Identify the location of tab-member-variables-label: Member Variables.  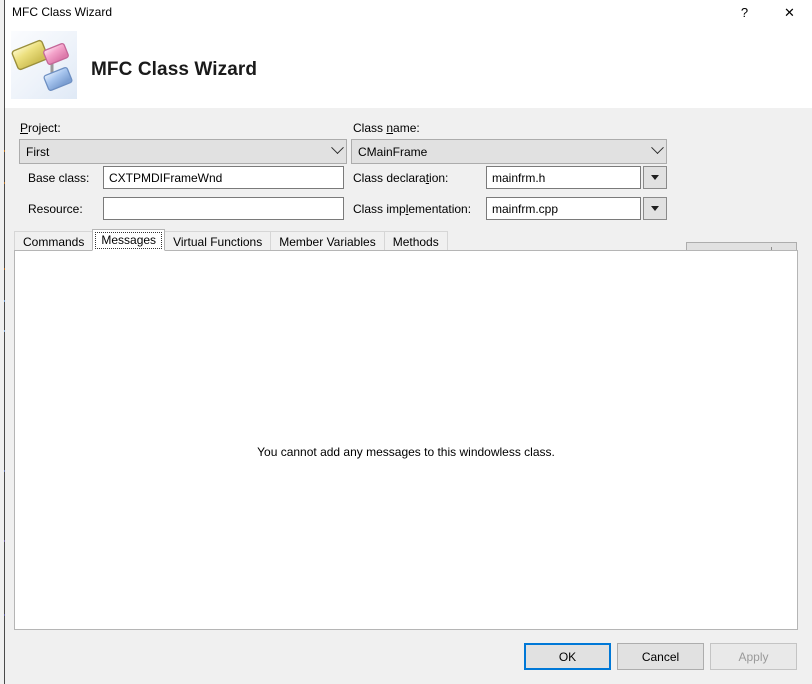
(327, 241).